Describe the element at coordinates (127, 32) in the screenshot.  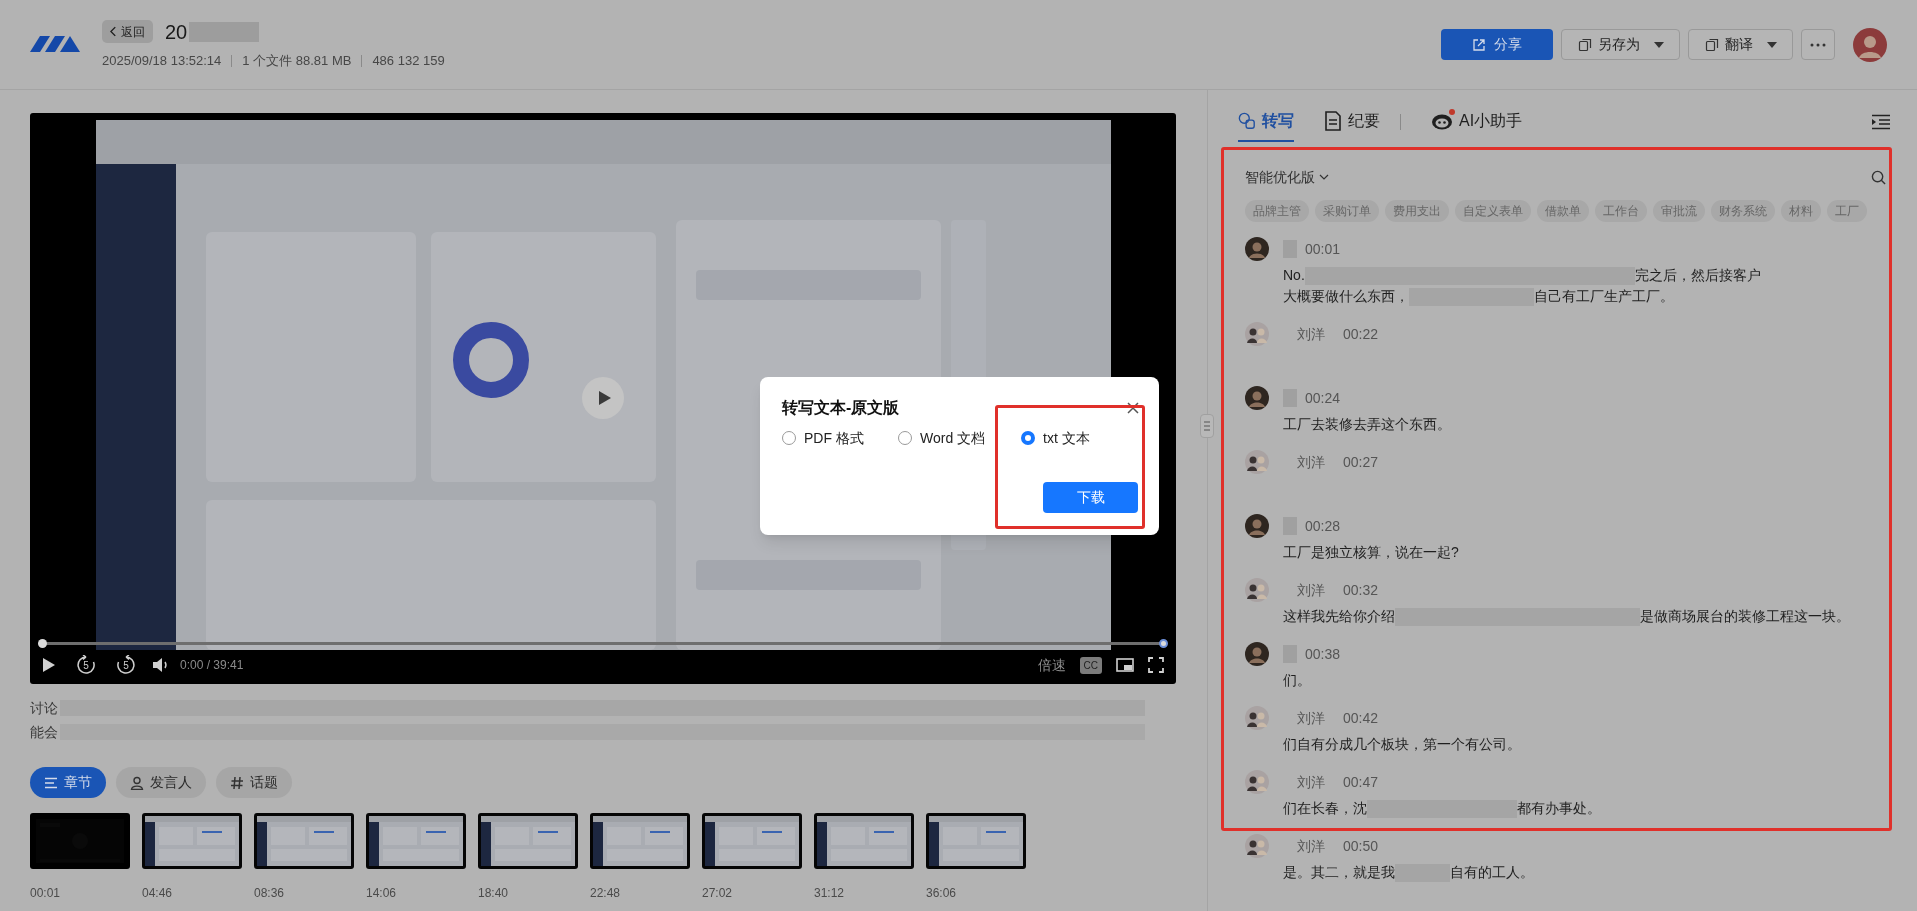
I see `back-button: 返回` at that location.